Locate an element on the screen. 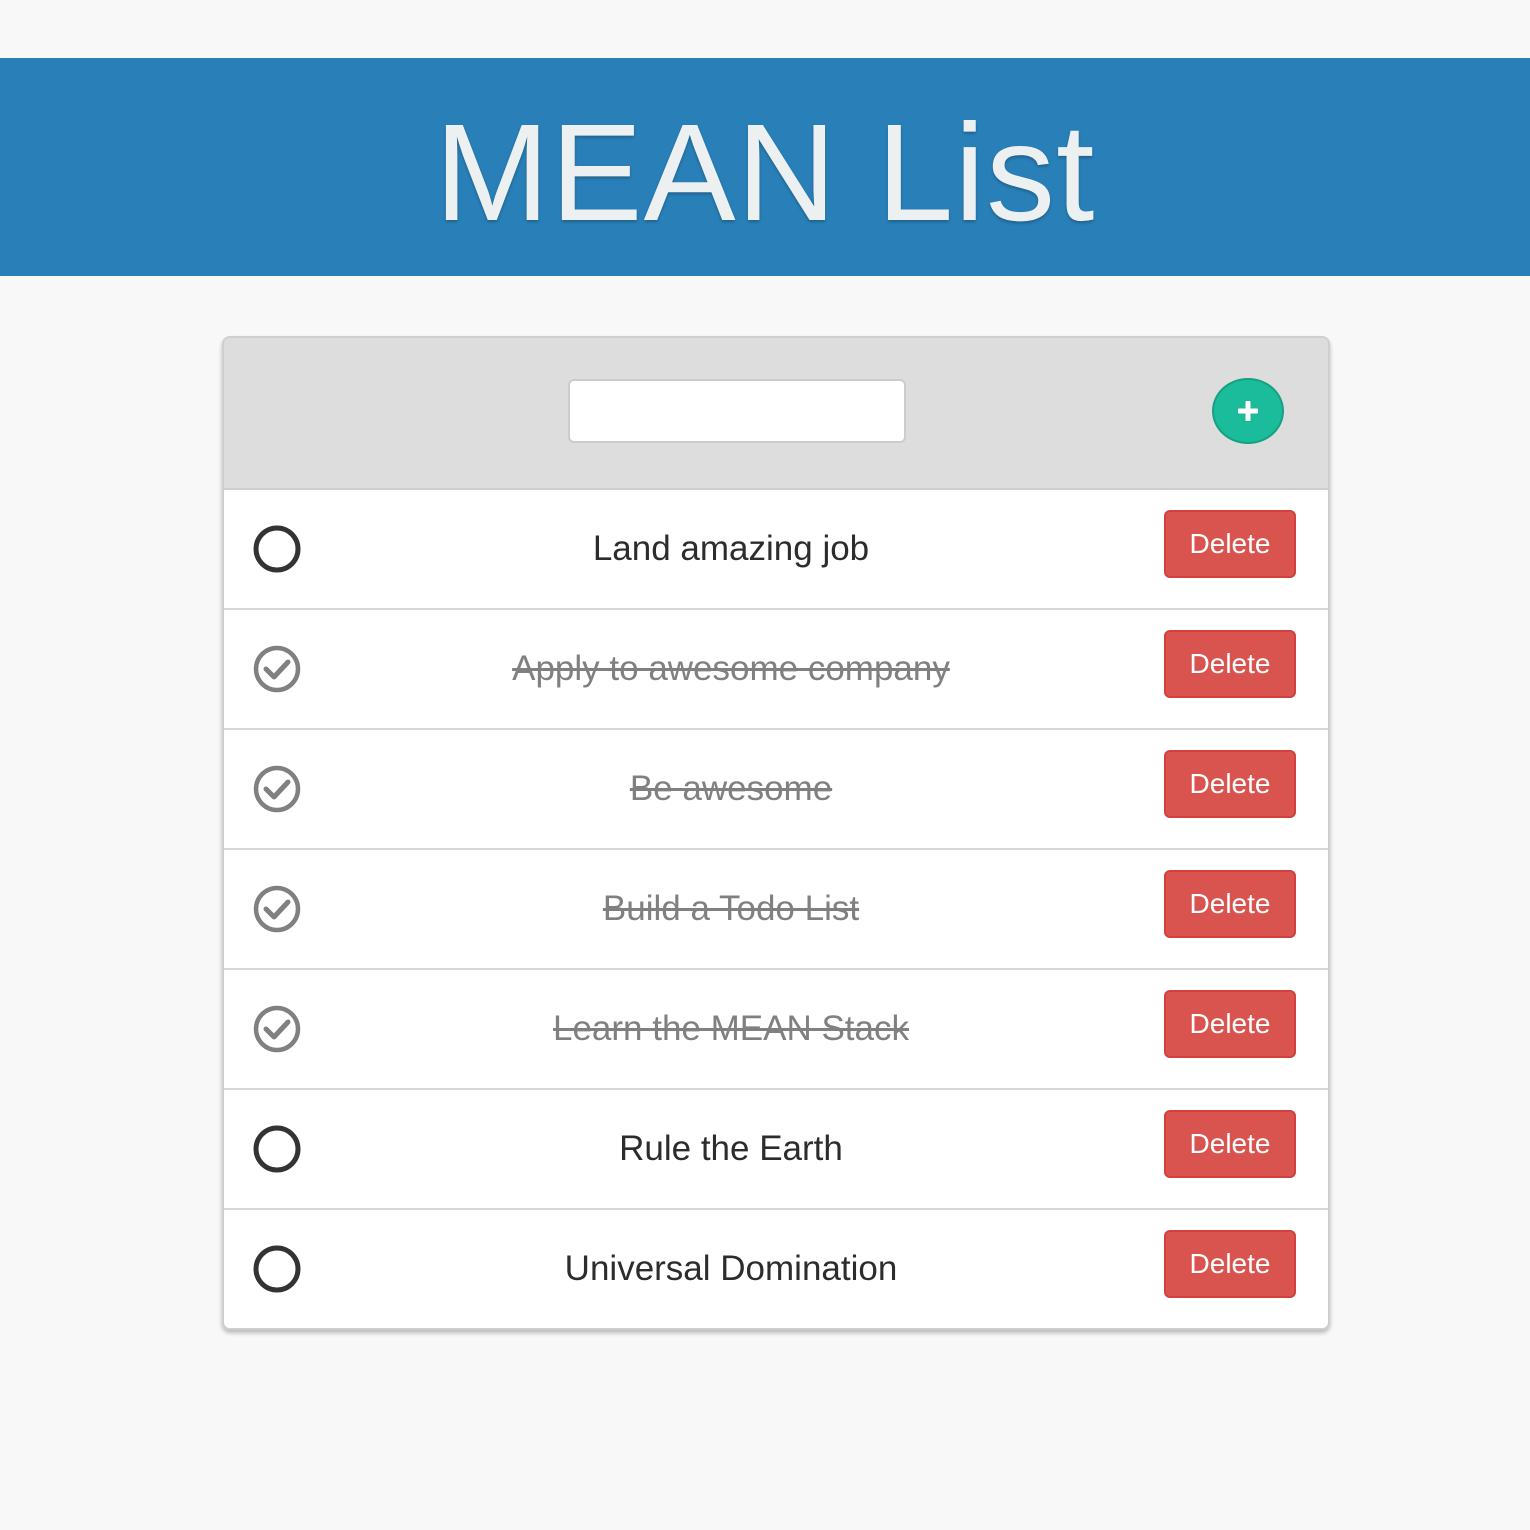 Image resolution: width=1530 pixels, height=1530 pixels. todo-row: Learn the MEAN Stack Delete is located at coordinates (776, 1030).